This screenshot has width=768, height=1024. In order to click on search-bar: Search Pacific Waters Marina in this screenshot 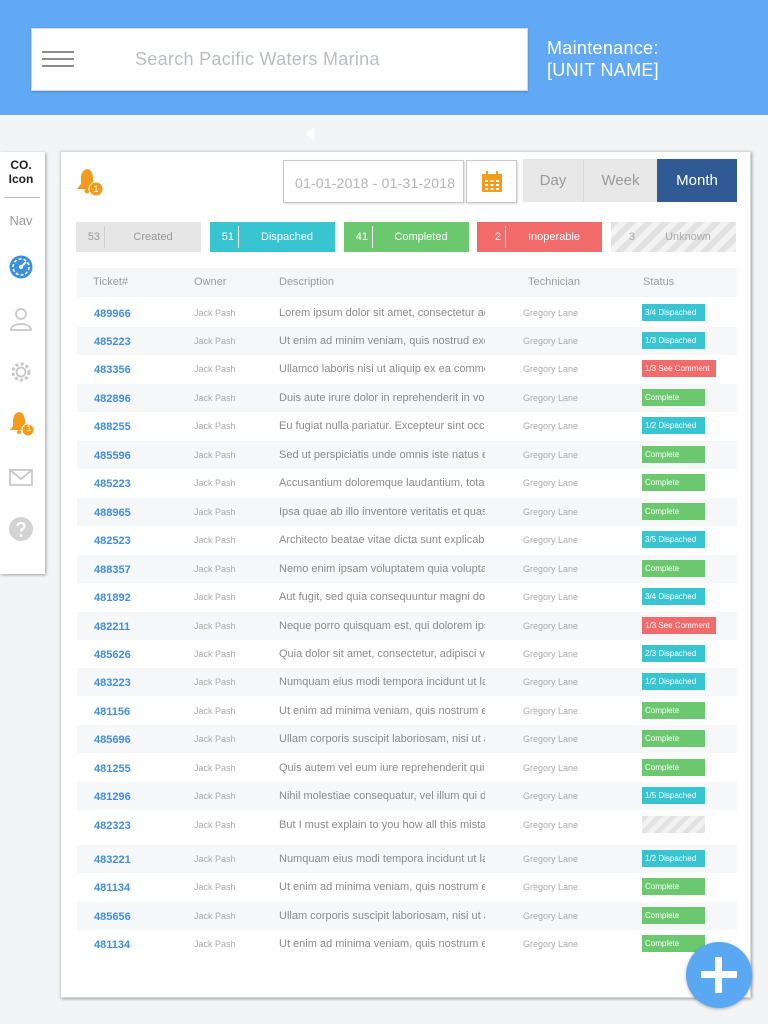, I will do `click(279, 59)`.